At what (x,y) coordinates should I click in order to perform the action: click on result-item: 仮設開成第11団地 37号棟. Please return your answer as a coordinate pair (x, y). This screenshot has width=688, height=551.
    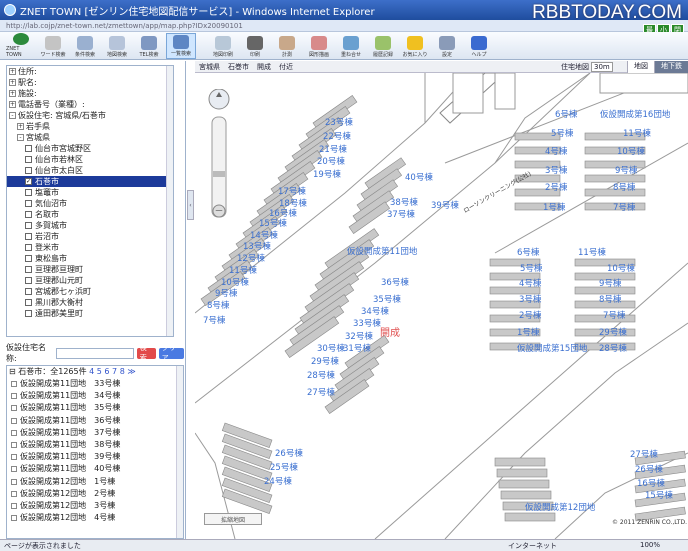
    Looking at the image, I should click on (95, 433).